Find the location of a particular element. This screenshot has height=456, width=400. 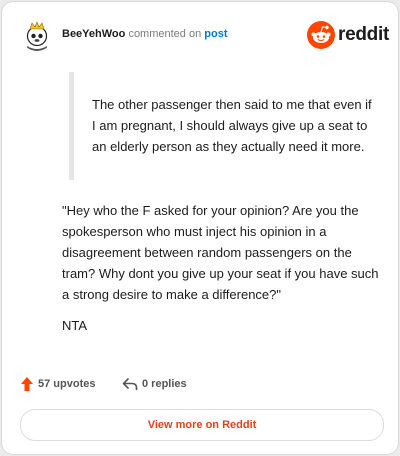

upvote-button: 57 upvotes is located at coordinates (57, 384).